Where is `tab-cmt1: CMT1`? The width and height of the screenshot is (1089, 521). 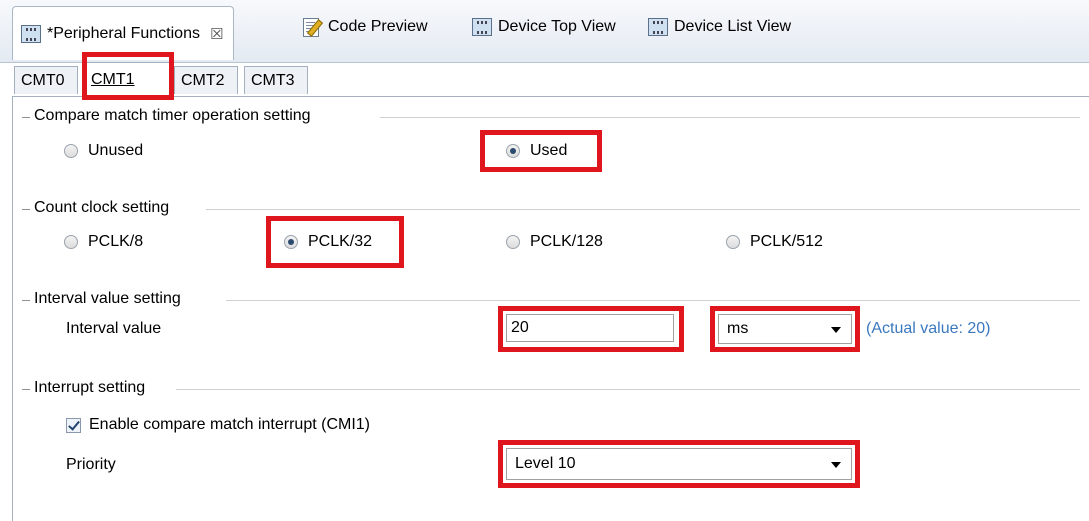
tab-cmt1: CMT1 is located at coordinates (127, 79).